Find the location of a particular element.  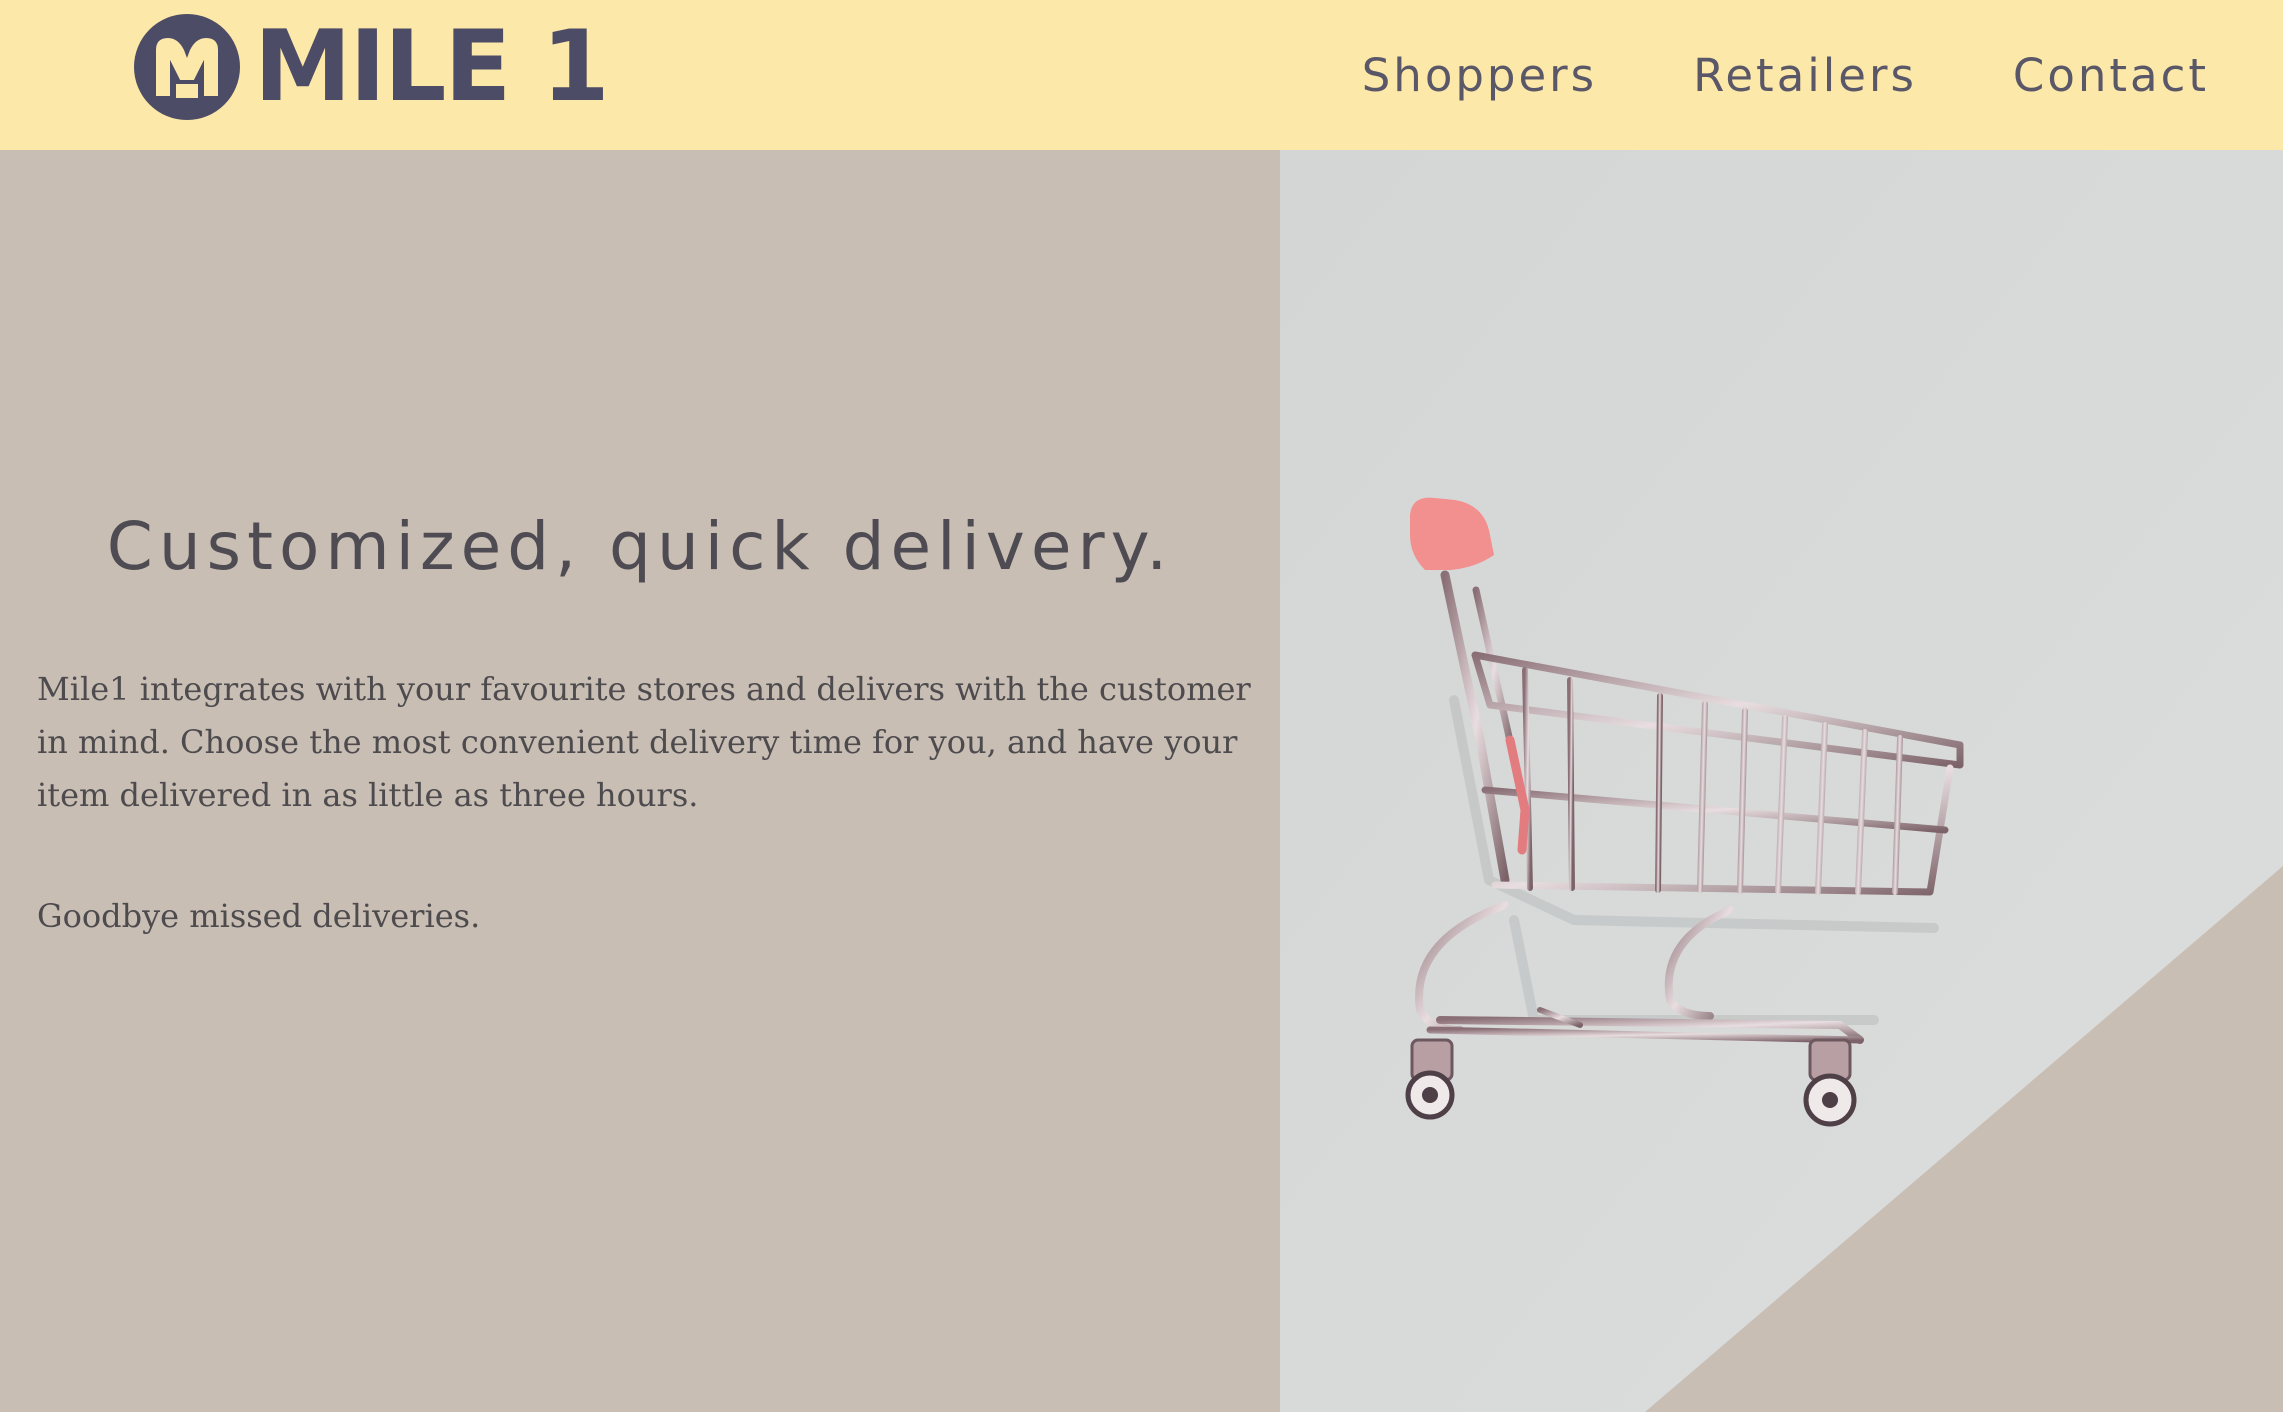

hero-headline: Customized, quick delivery. is located at coordinates (640, 546).